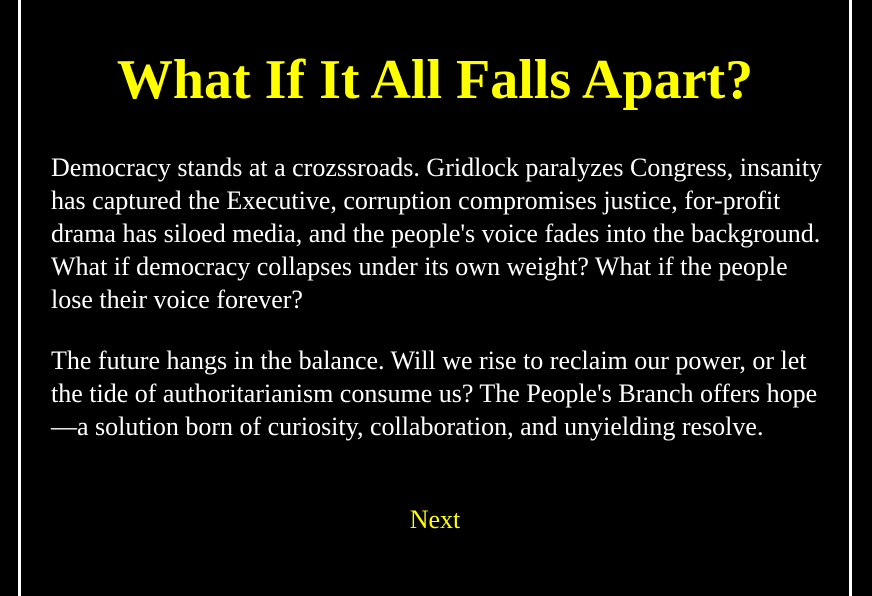 This screenshot has height=596, width=872. What do you see at coordinates (435, 80) in the screenshot?
I see `page-title: What If It All Falls Apart?` at bounding box center [435, 80].